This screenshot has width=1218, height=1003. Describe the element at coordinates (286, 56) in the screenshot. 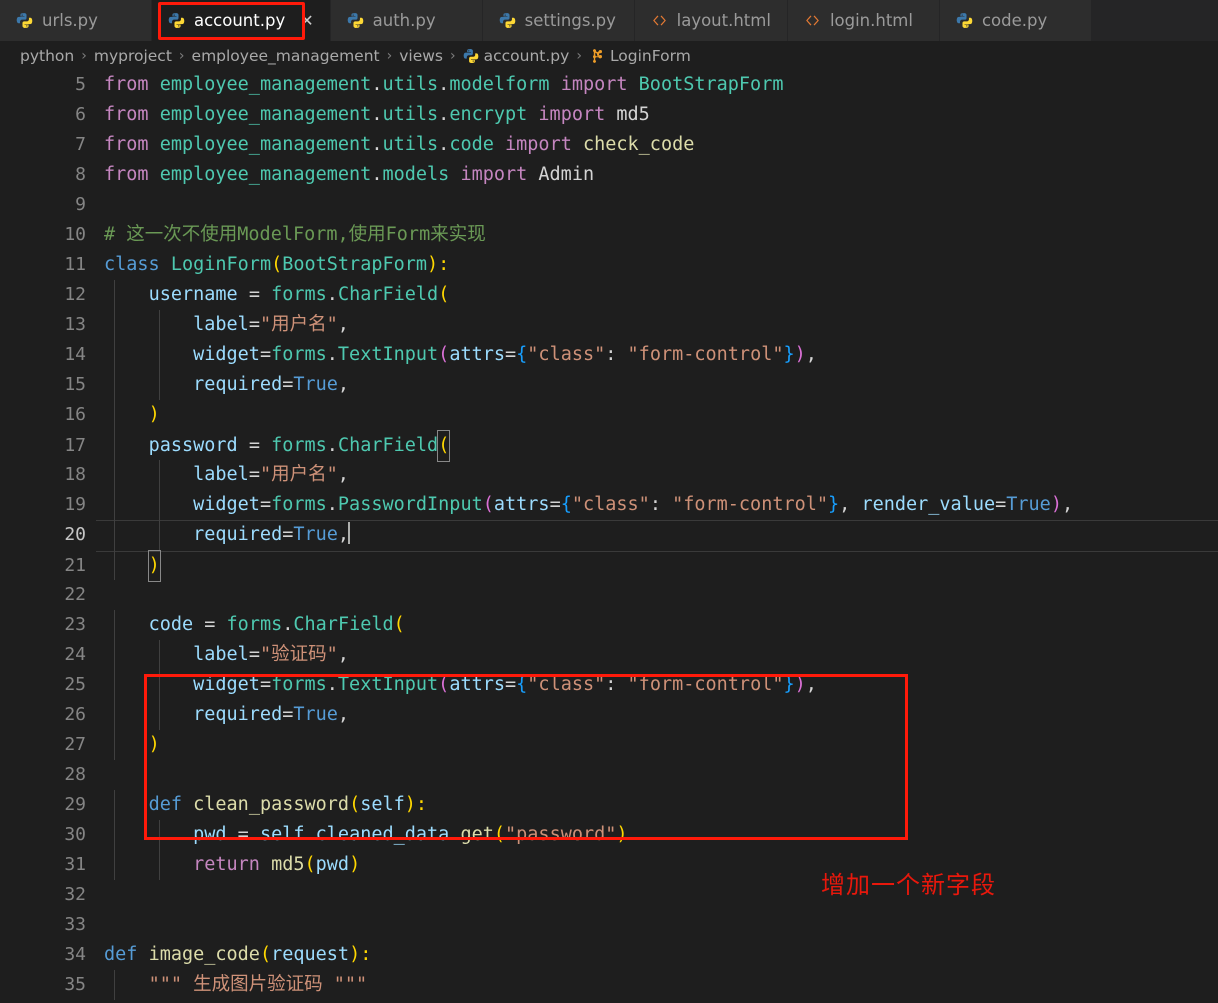

I see `breadcrumb-item-employee-management: employee_management` at that location.